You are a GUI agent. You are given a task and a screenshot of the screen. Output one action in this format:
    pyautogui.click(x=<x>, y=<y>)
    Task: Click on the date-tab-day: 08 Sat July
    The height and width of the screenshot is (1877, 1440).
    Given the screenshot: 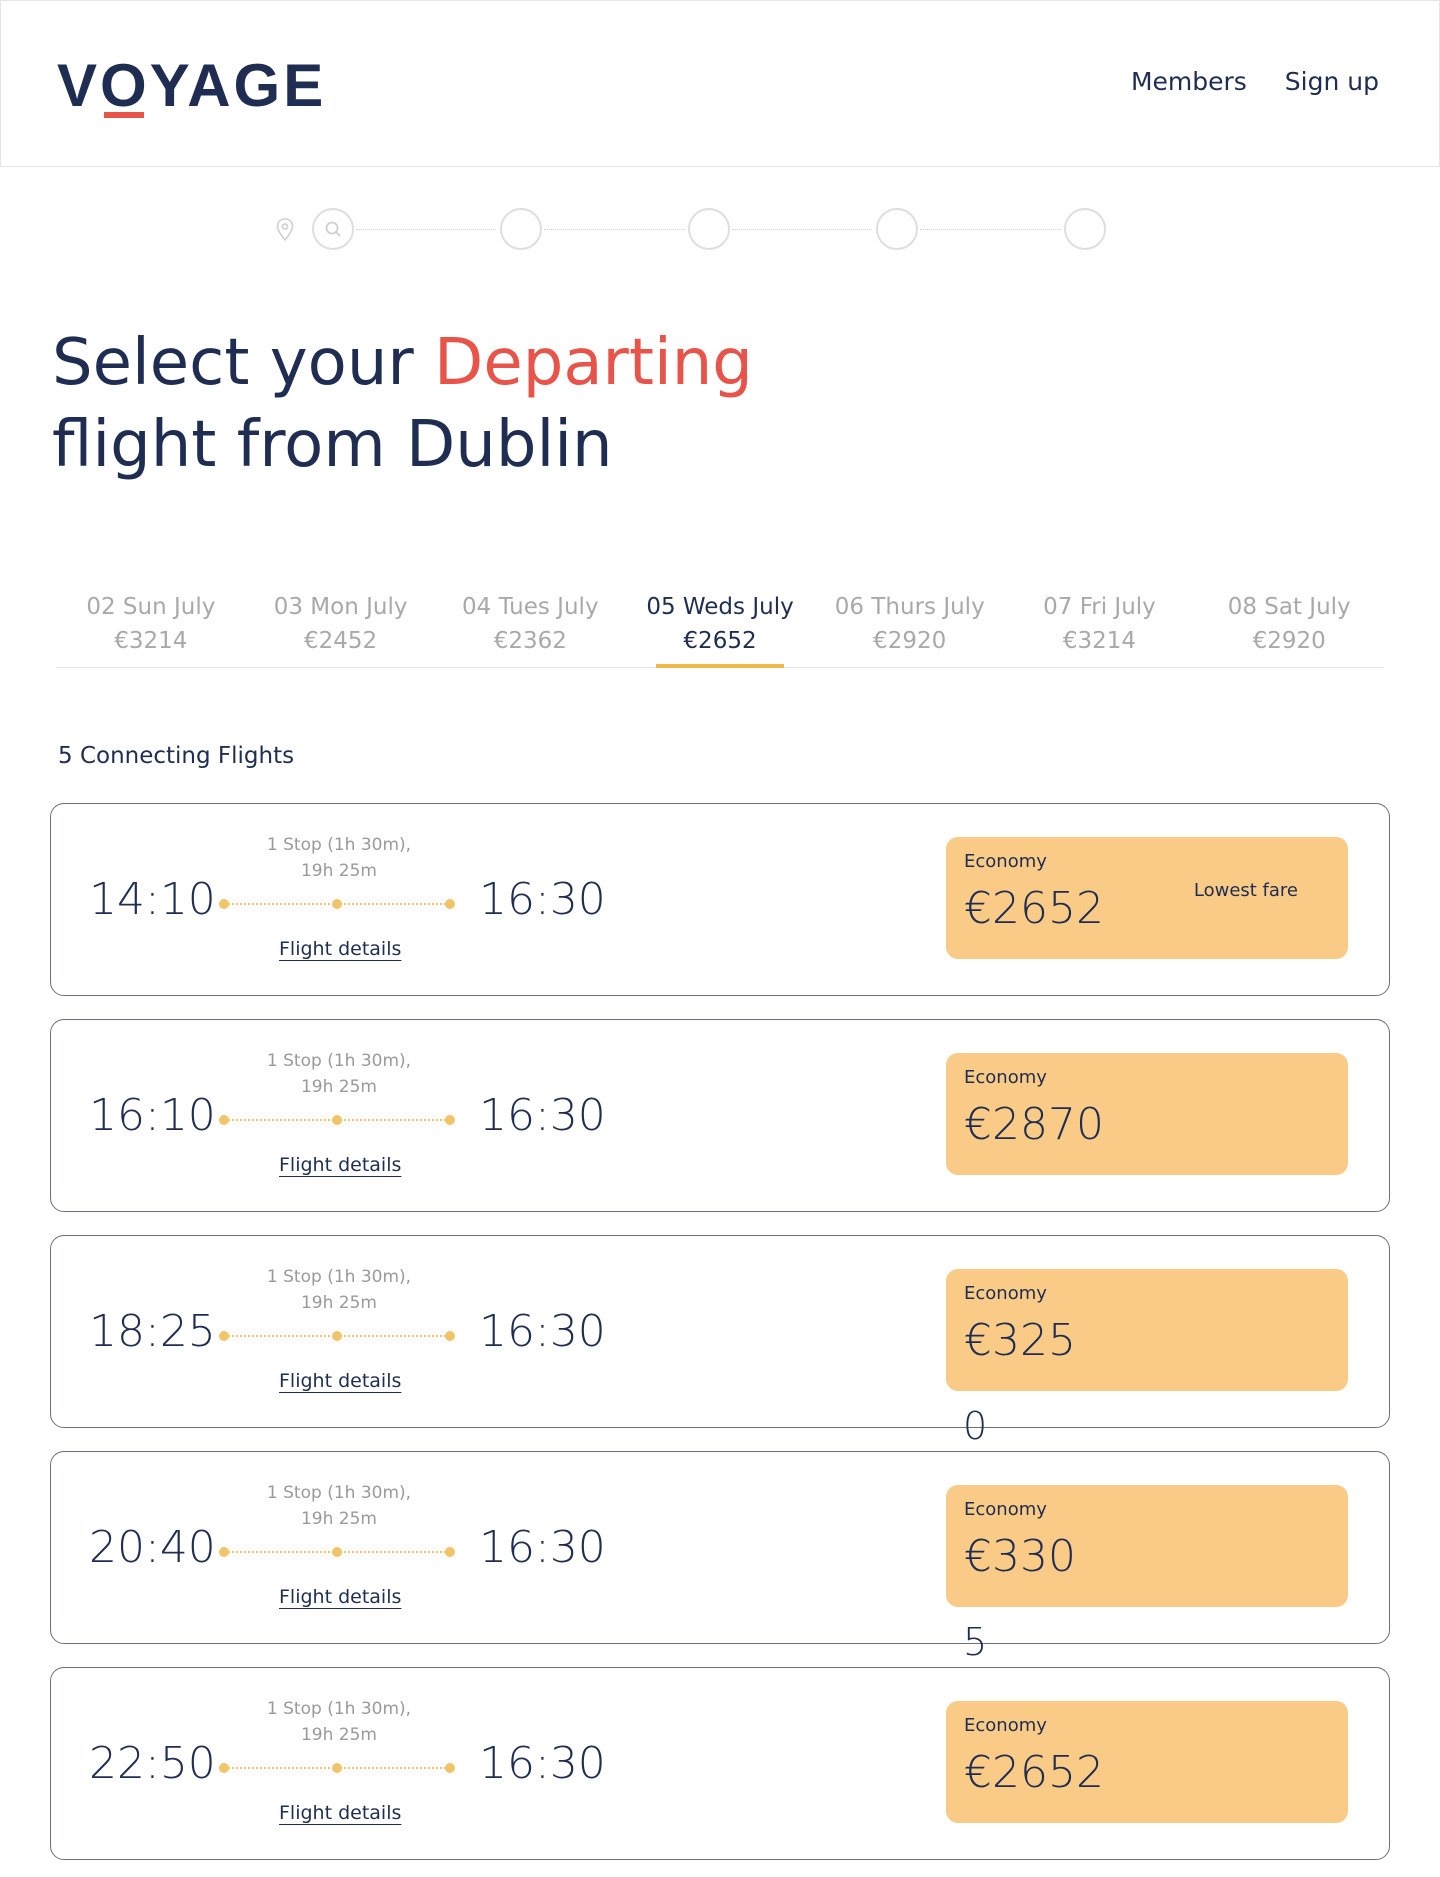 What is the action you would take?
    pyautogui.click(x=1289, y=607)
    